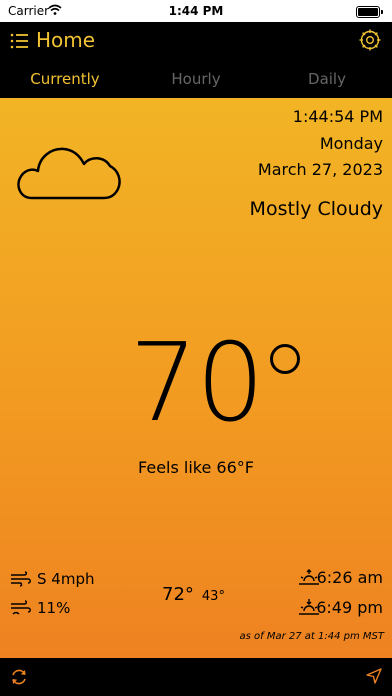  I want to click on status-bar: Carrier 1:44 PM, so click(196, 11).